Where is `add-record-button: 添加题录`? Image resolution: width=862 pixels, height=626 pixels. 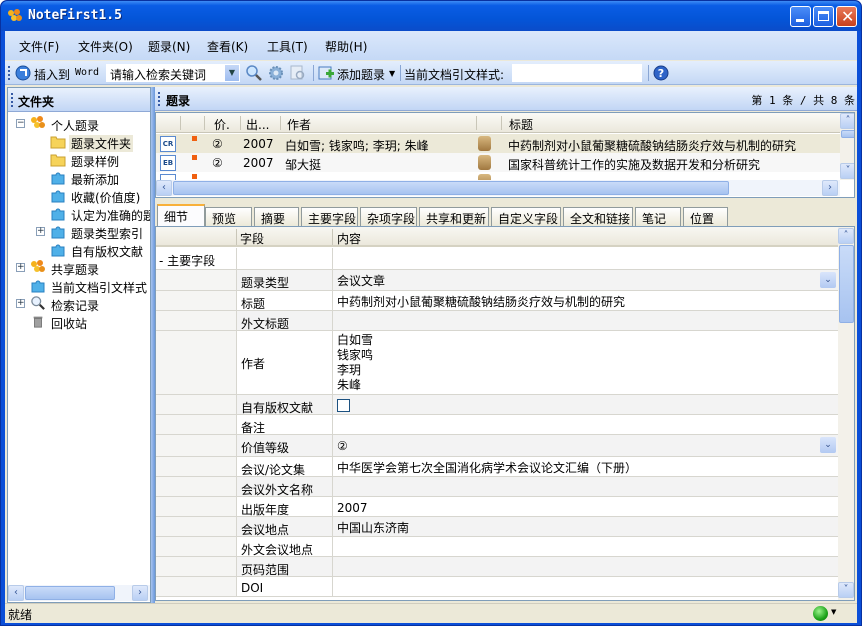
add-record-button: 添加题录 is located at coordinates (361, 74).